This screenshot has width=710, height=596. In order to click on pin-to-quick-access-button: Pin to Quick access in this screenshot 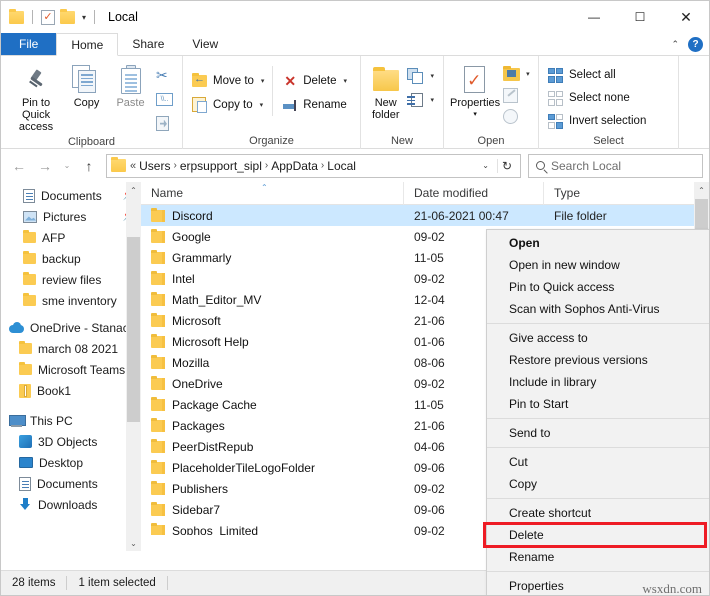, I will do `click(36, 96)`.